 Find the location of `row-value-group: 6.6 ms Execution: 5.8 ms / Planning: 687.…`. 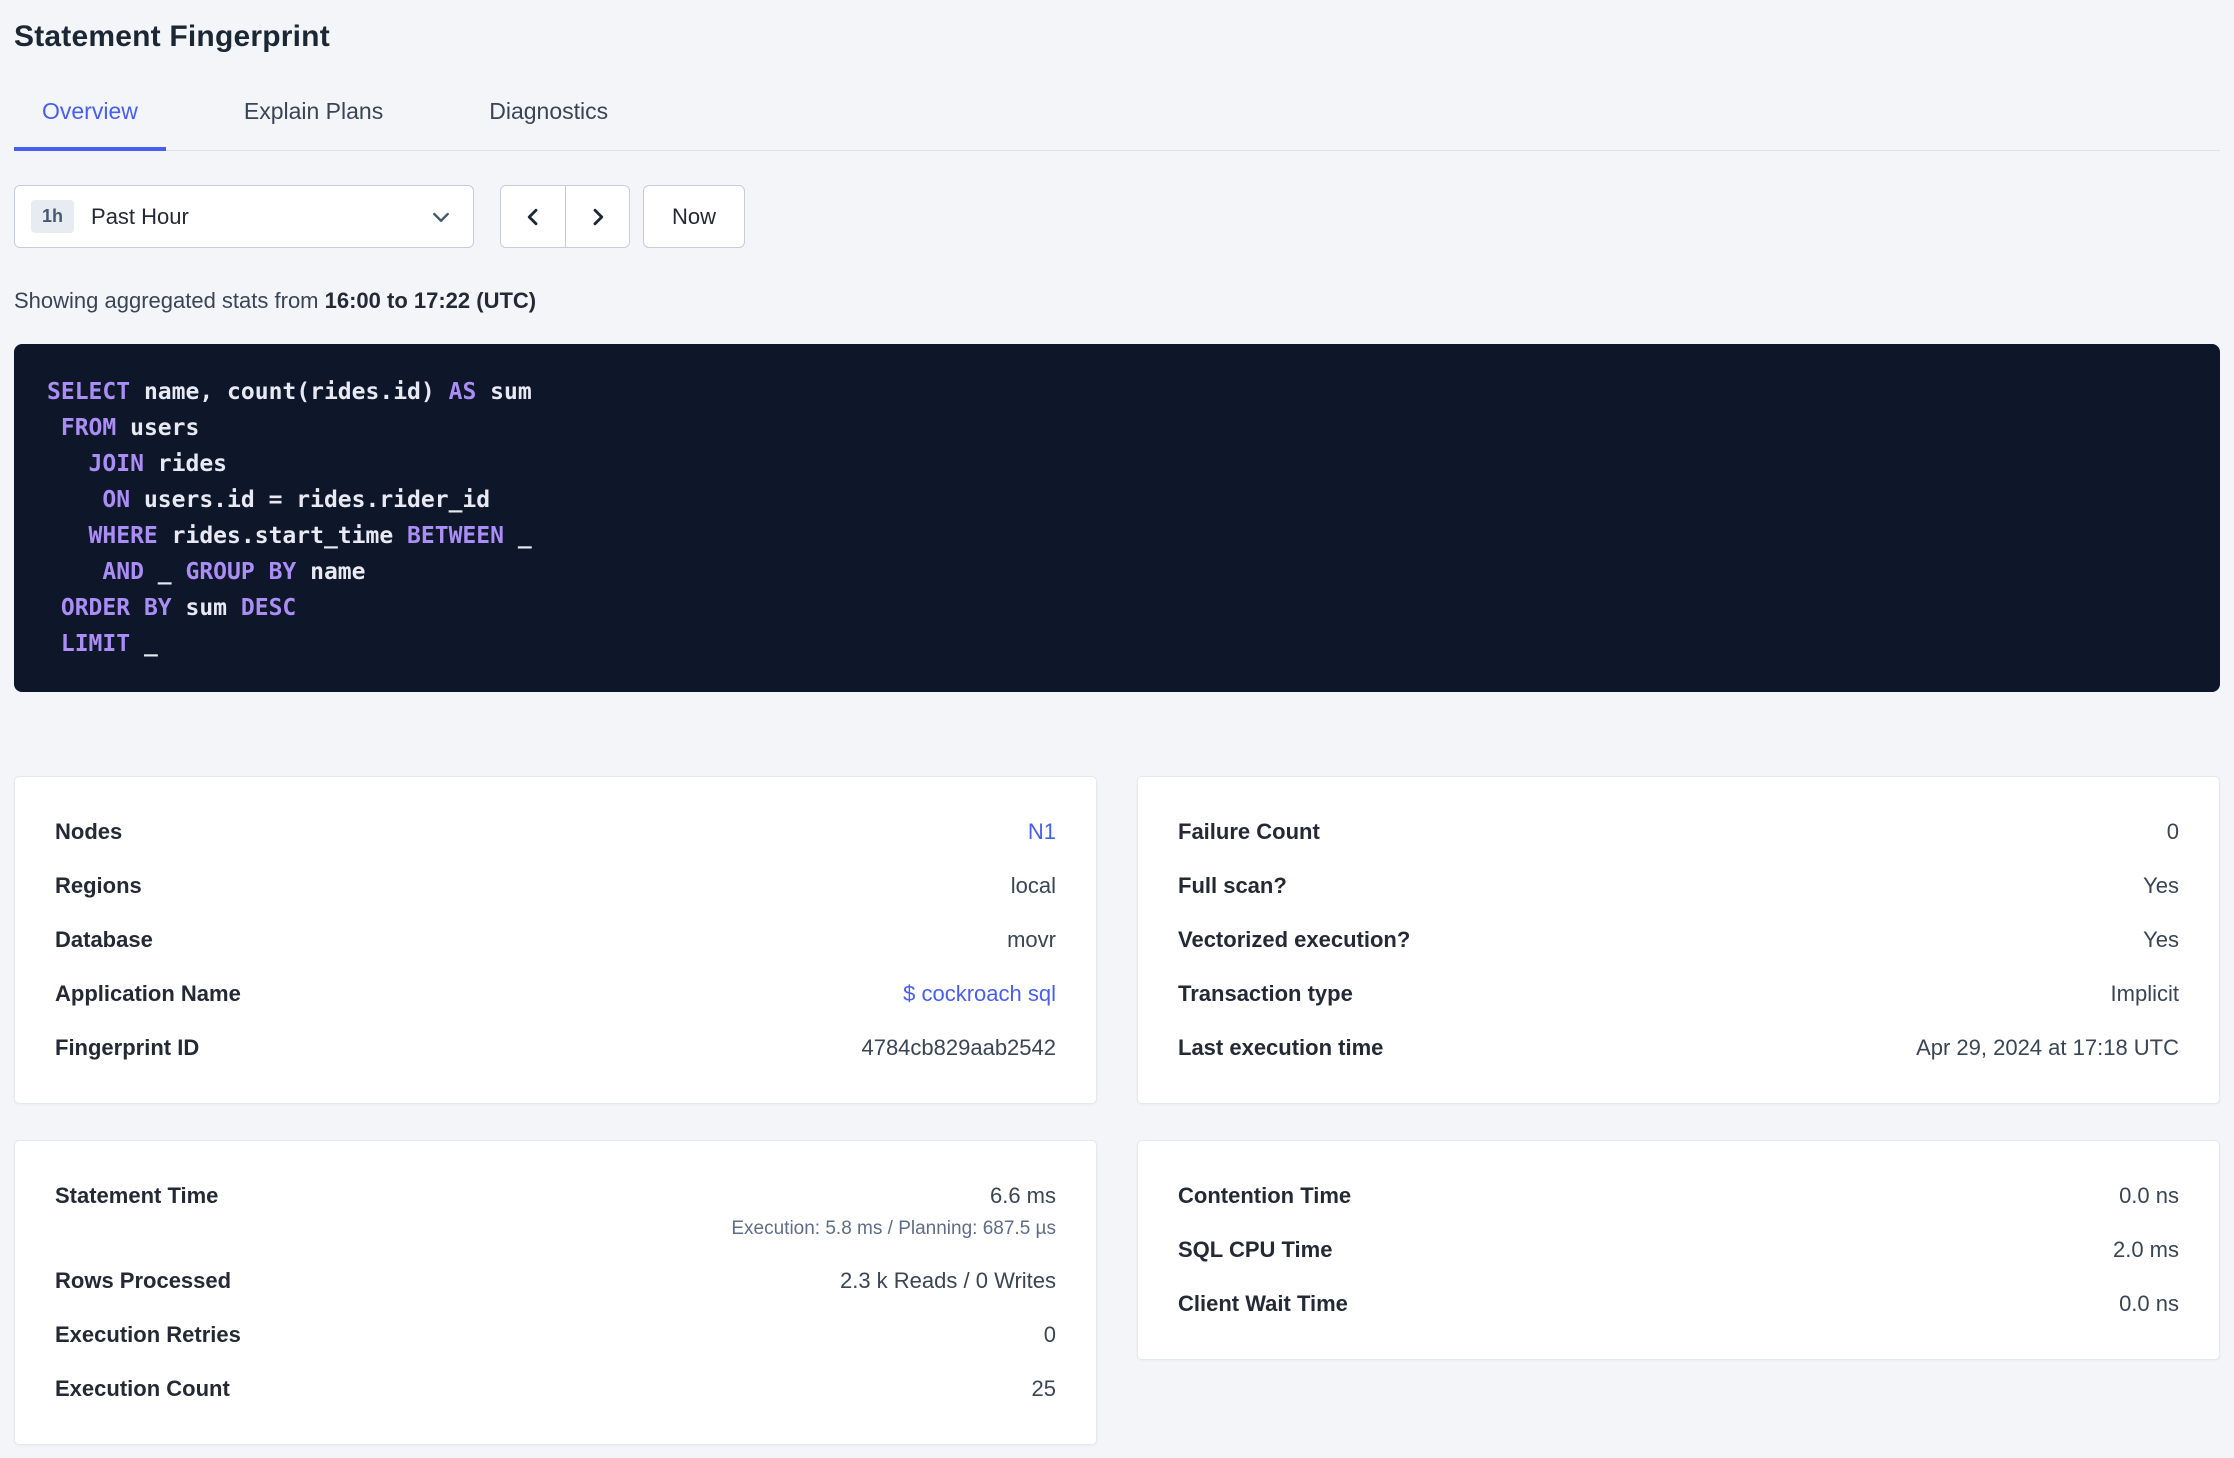

row-value-group: 6.6 ms Execution: 5.8 ms / Planning: 687.… is located at coordinates (893, 1211).